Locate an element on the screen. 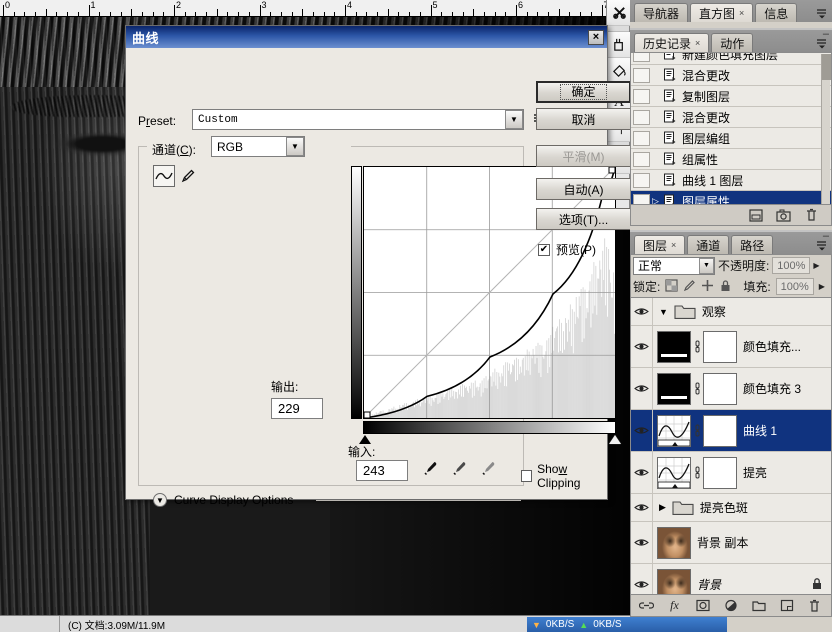  link-layers-icon is located at coordinates (646, 605).